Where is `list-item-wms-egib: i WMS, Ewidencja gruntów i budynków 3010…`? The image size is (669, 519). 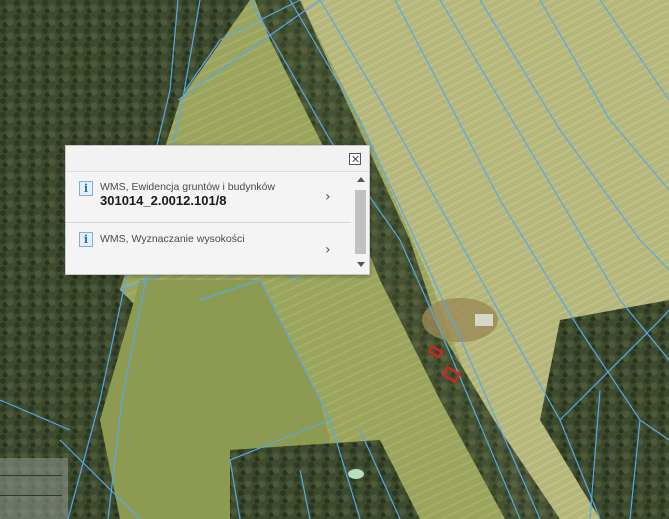 list-item-wms-egib: i WMS, Ewidencja gruntów i budynków 3010… is located at coordinates (208, 197).